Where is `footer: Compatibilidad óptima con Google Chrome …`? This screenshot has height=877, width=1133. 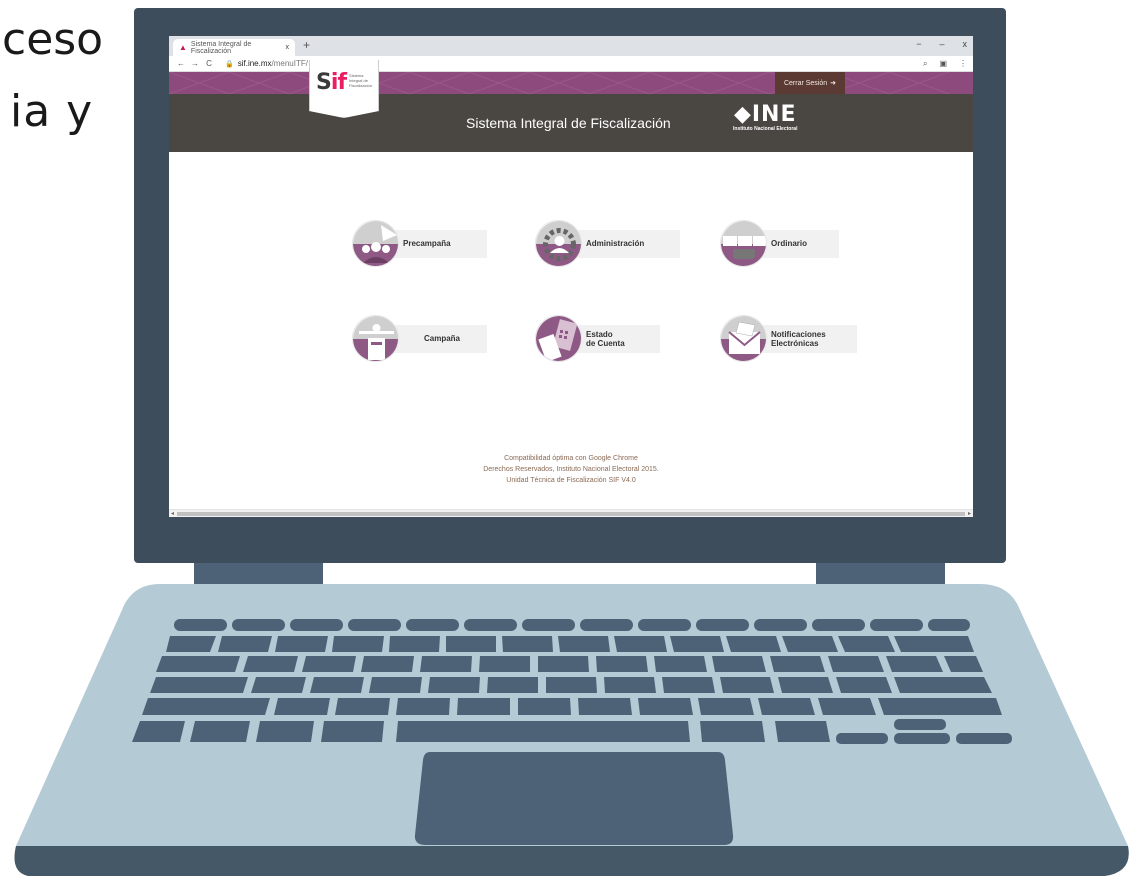 footer: Compatibilidad óptima con Google Chrome … is located at coordinates (571, 469).